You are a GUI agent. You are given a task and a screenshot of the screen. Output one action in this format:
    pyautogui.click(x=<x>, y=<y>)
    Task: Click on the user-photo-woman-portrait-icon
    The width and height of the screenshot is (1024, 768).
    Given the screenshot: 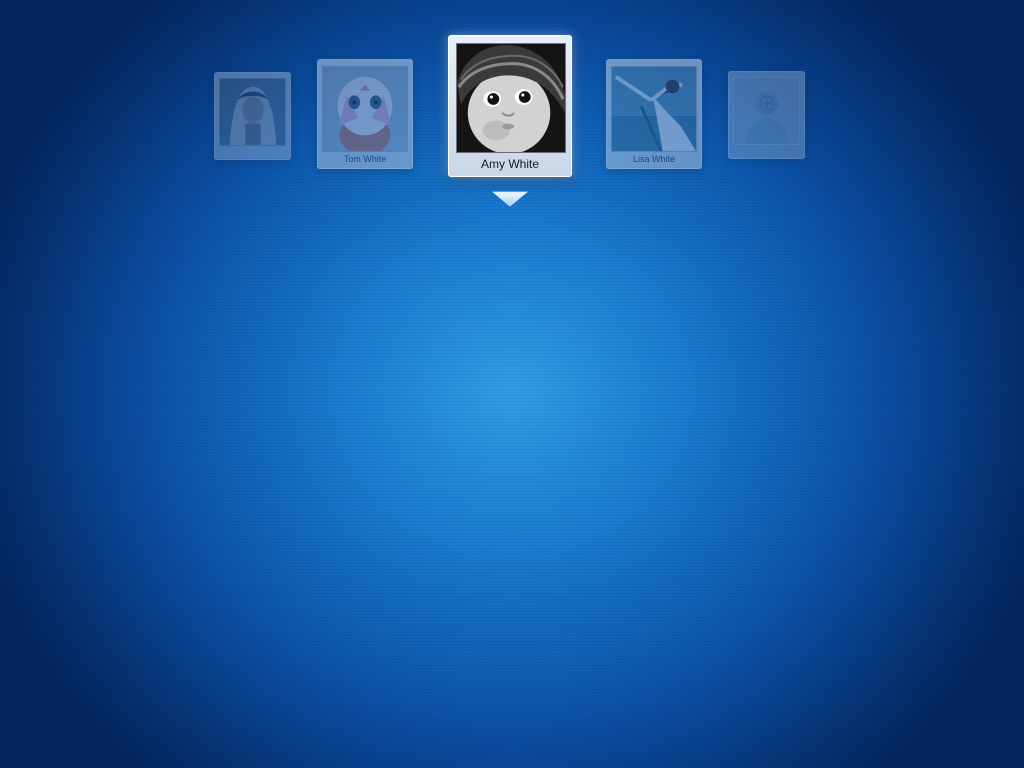 What is the action you would take?
    pyautogui.click(x=252, y=112)
    